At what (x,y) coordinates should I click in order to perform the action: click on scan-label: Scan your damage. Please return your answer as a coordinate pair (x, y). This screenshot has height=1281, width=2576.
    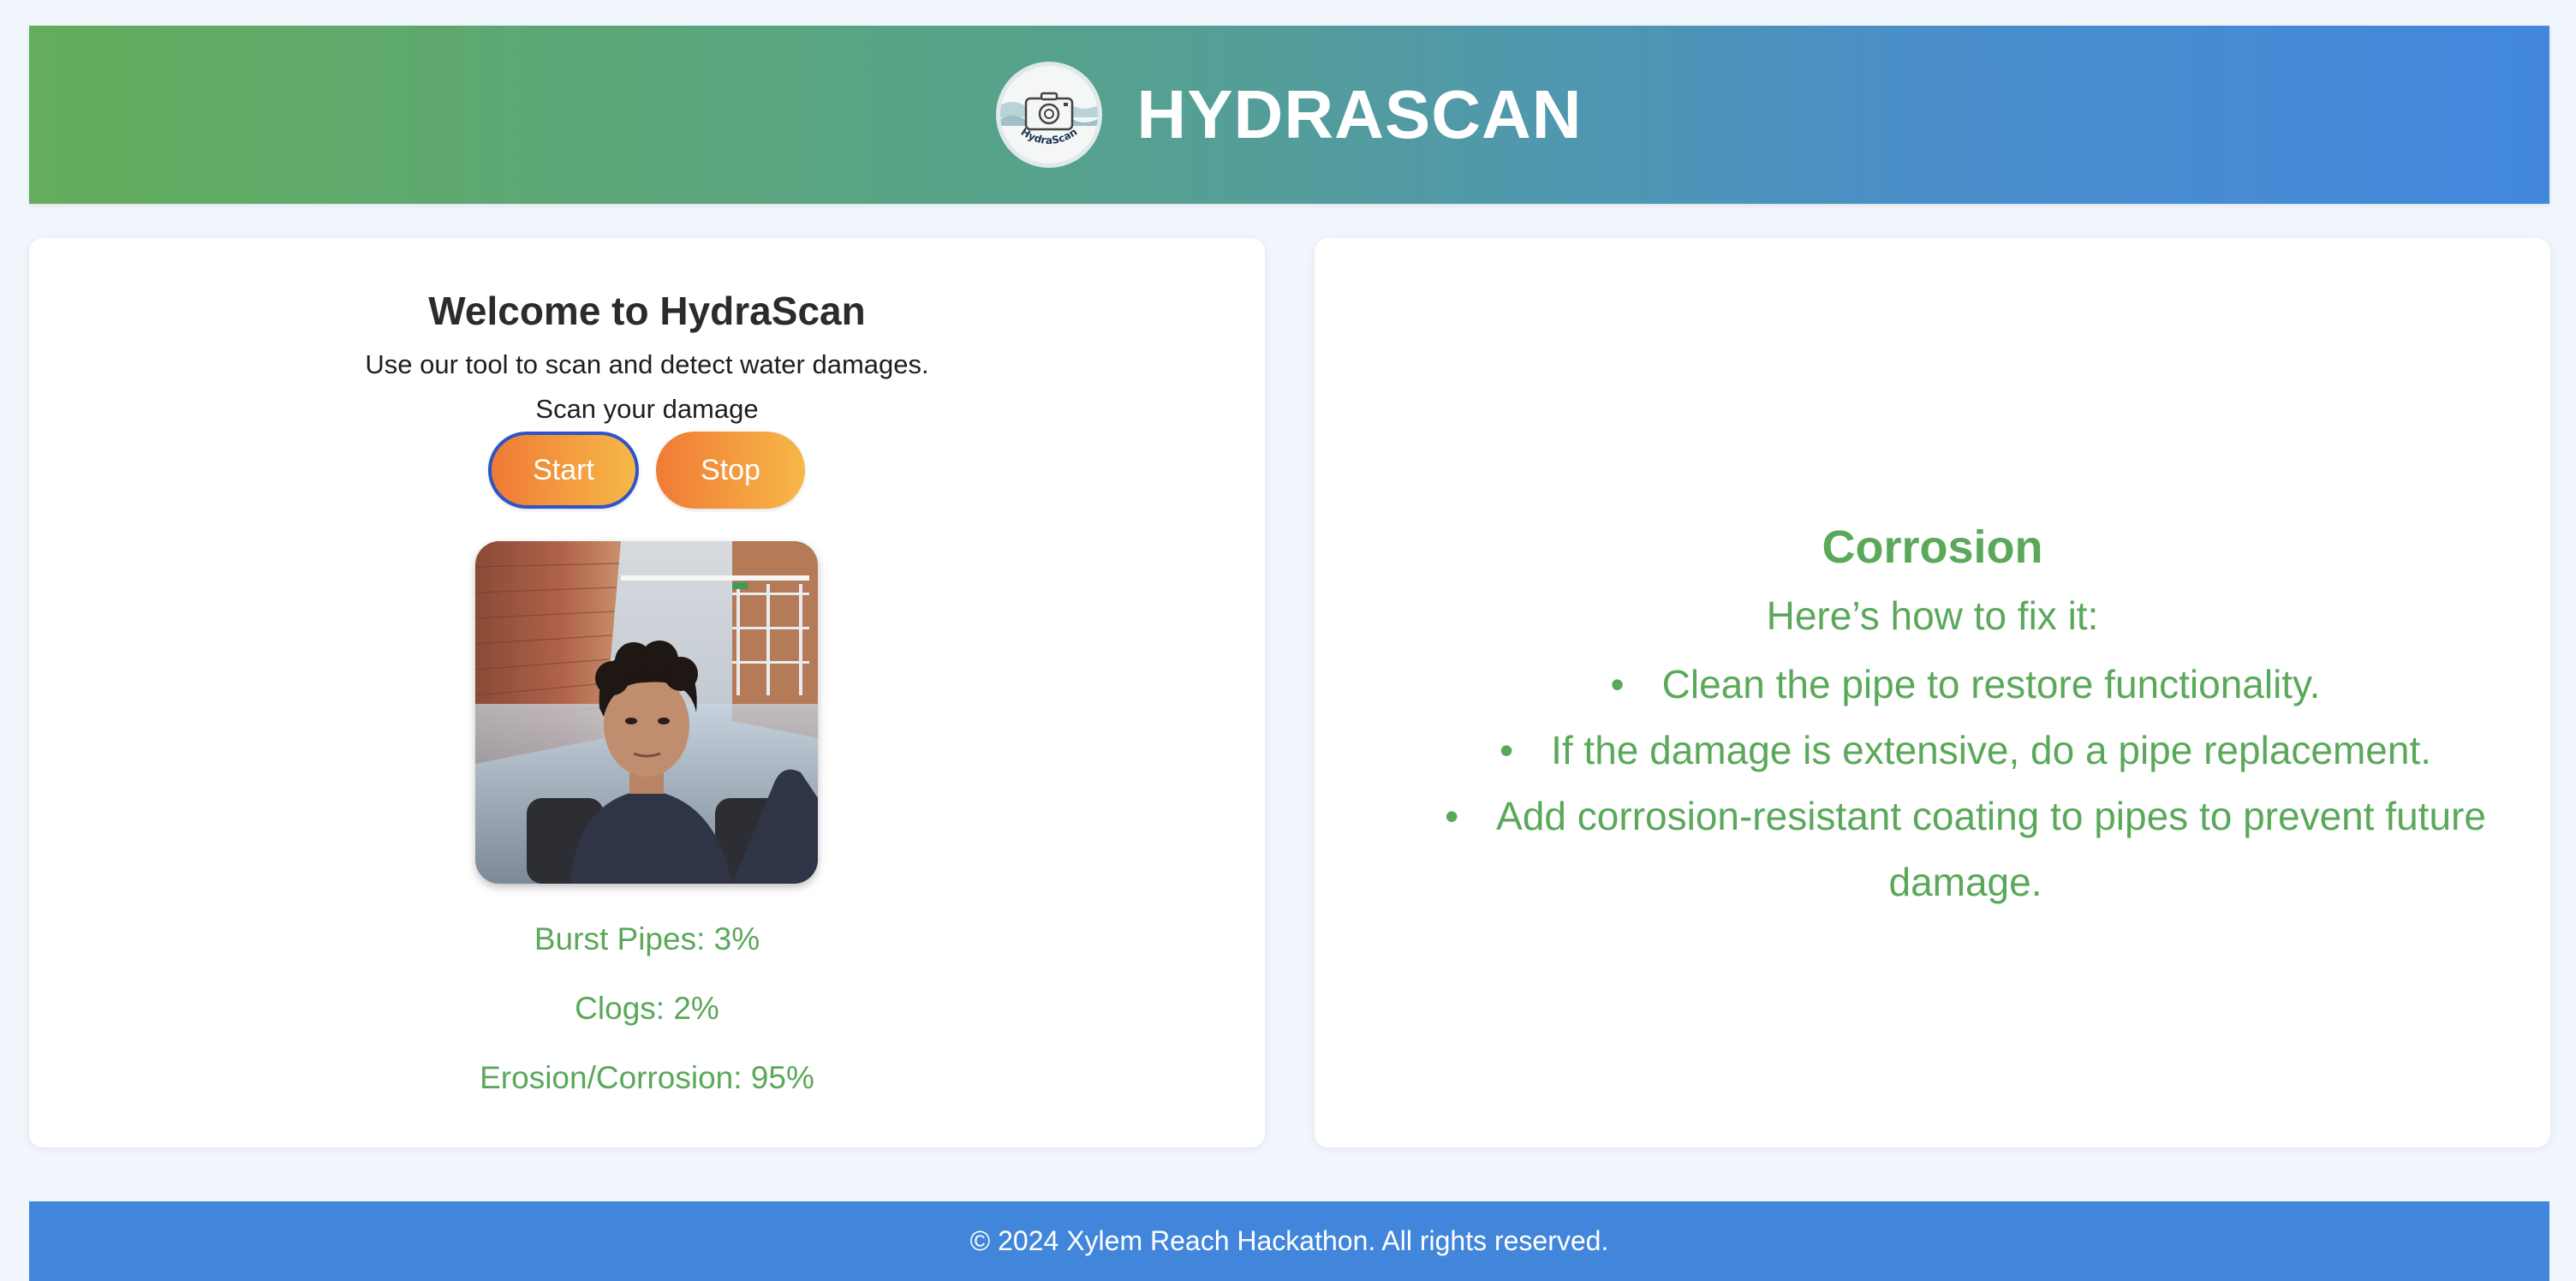
    Looking at the image, I should click on (647, 409).